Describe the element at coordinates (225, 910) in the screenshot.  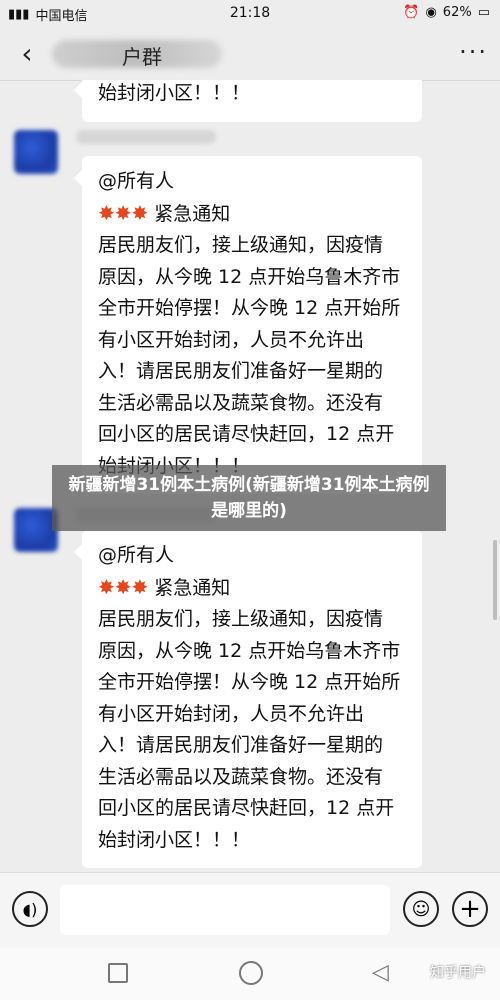
I see `message-input` at that location.